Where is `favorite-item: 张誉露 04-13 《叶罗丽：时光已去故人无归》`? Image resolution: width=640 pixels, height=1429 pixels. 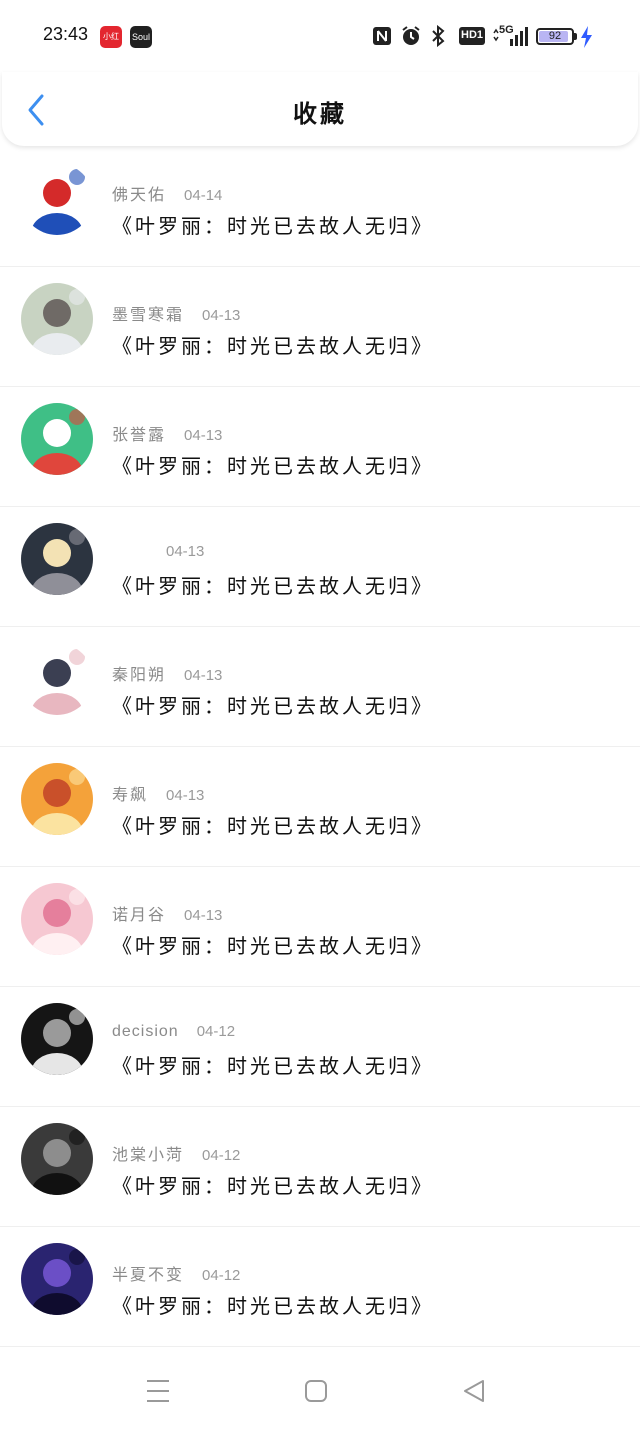 favorite-item: 张誉露 04-13 《叶罗丽：时光已去故人无归》 is located at coordinates (320, 447).